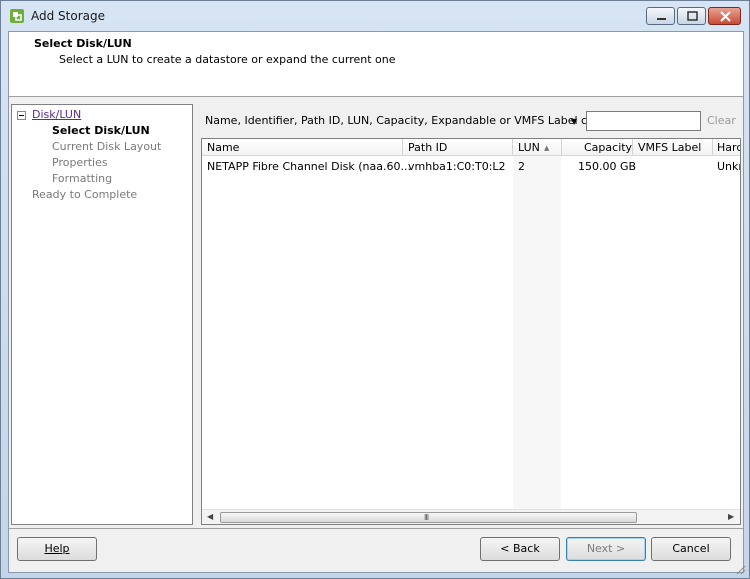 This screenshot has height=579, width=750. I want to click on close-icon, so click(725, 16).